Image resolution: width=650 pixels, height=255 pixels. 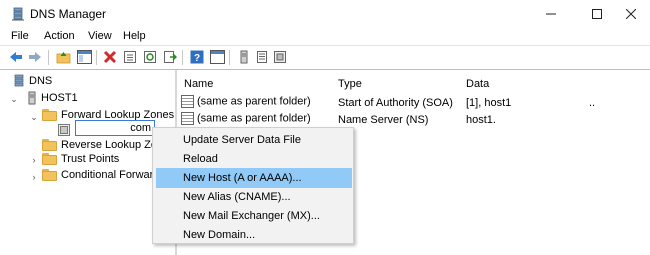 I want to click on back-button, so click(x=16, y=57).